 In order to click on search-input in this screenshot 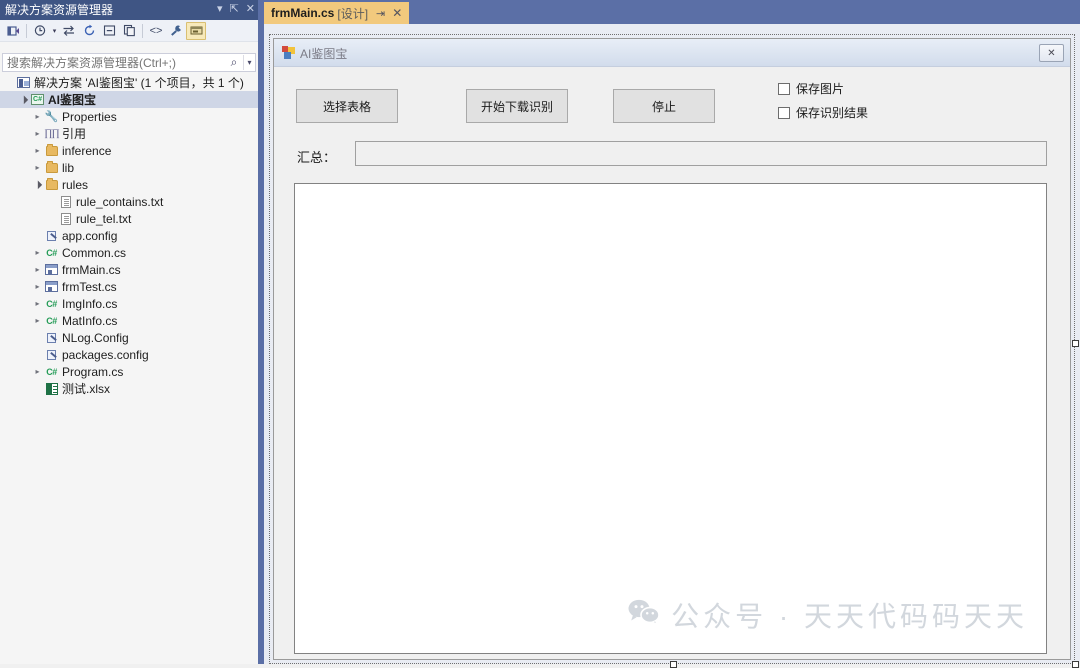, I will do `click(114, 62)`.